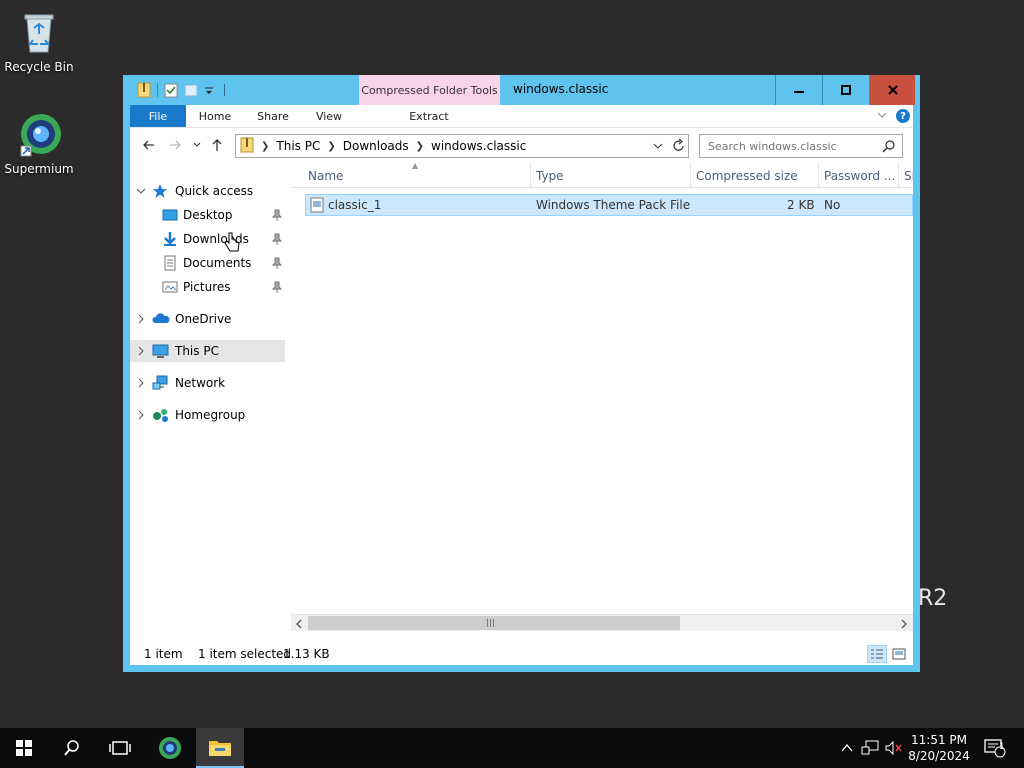 Image resolution: width=1024 pixels, height=768 pixels. What do you see at coordinates (209, 319) in the screenshot?
I see `nav-item-onedrive: OneDrive` at bounding box center [209, 319].